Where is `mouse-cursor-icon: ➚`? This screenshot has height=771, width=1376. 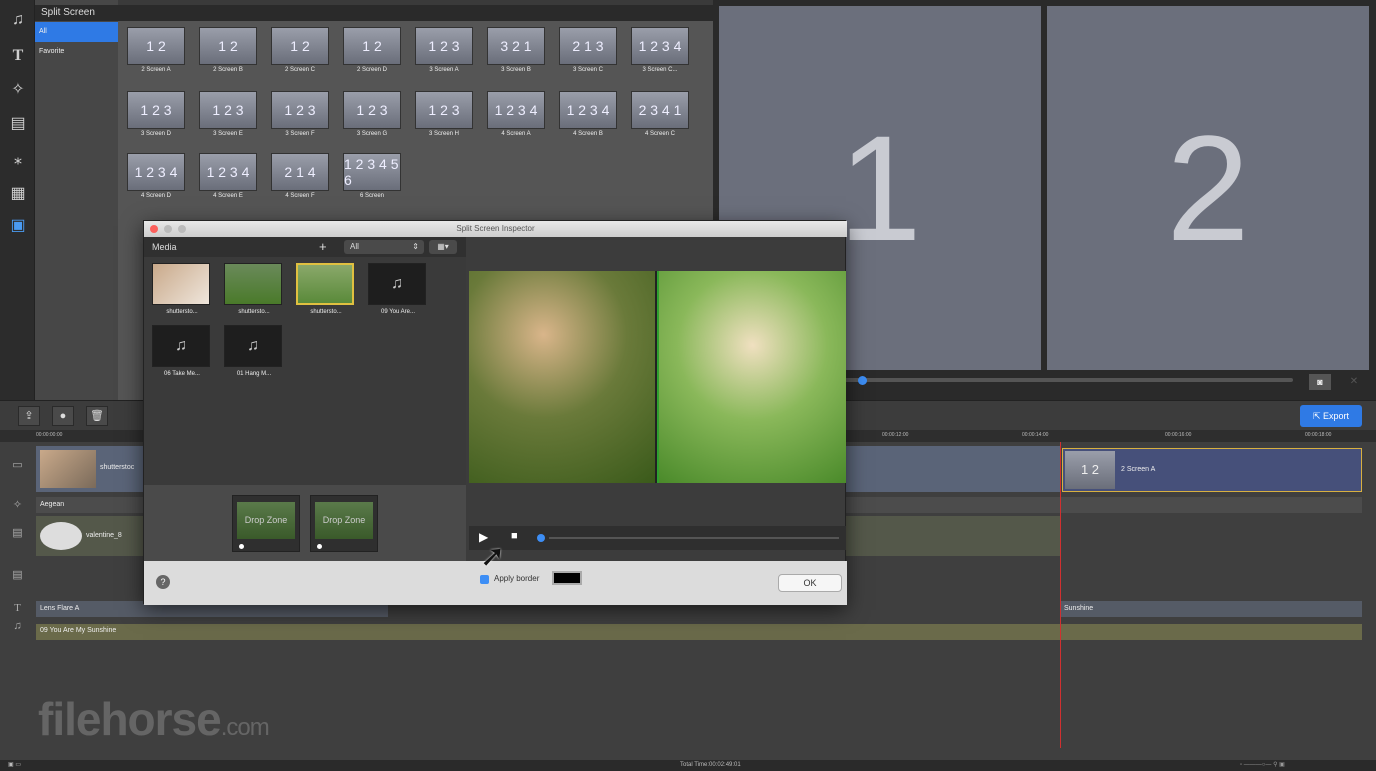 mouse-cursor-icon: ➚ is located at coordinates (493, 556).